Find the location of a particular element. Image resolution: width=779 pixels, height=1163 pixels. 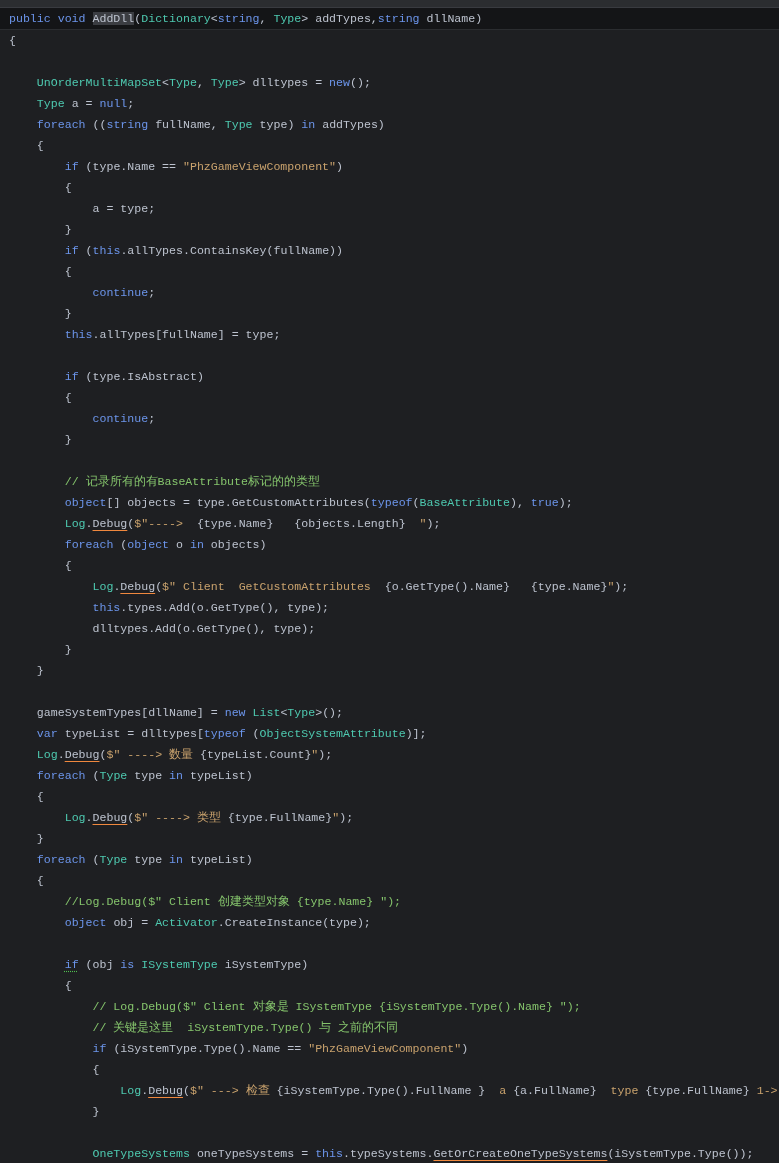

code-line: this.allTypes[fullName] = type; is located at coordinates (172, 335).